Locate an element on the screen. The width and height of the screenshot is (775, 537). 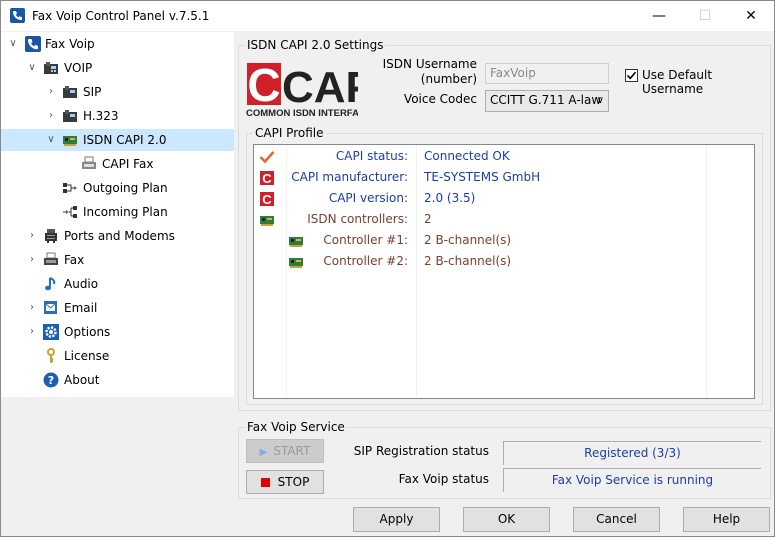
check-icon is located at coordinates (267, 157).